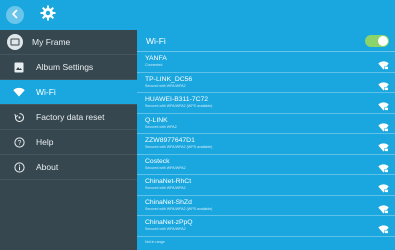 This screenshot has width=395, height=250. Describe the element at coordinates (266, 41) in the screenshot. I see `wifi-header: Wi-Fi` at that location.